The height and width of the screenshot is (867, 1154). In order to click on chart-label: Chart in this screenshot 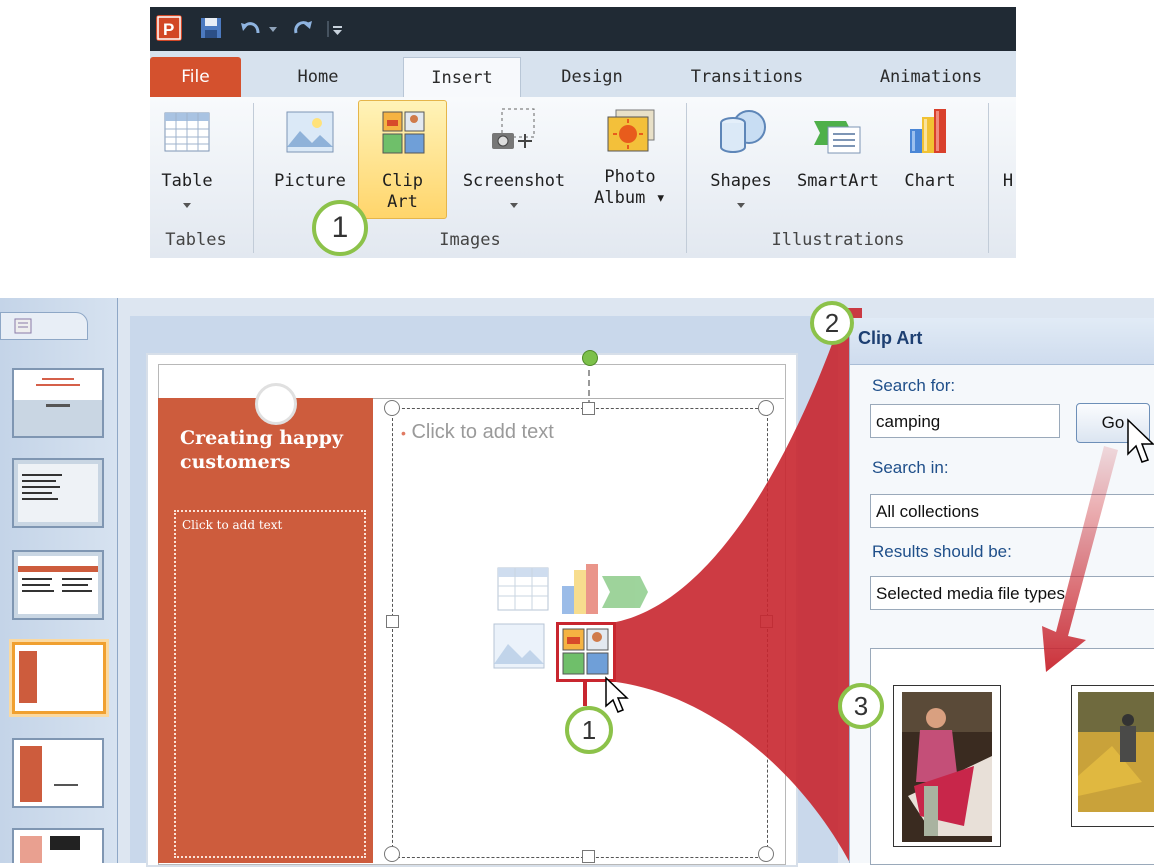, I will do `click(930, 181)`.